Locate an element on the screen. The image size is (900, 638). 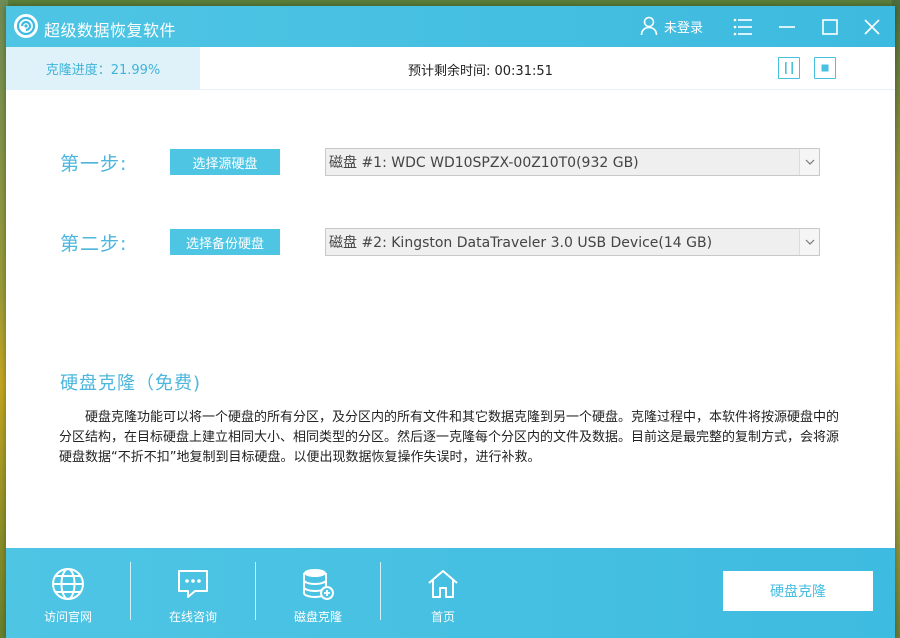
clone-progress: 克隆进度：21.99% is located at coordinates (103, 68).